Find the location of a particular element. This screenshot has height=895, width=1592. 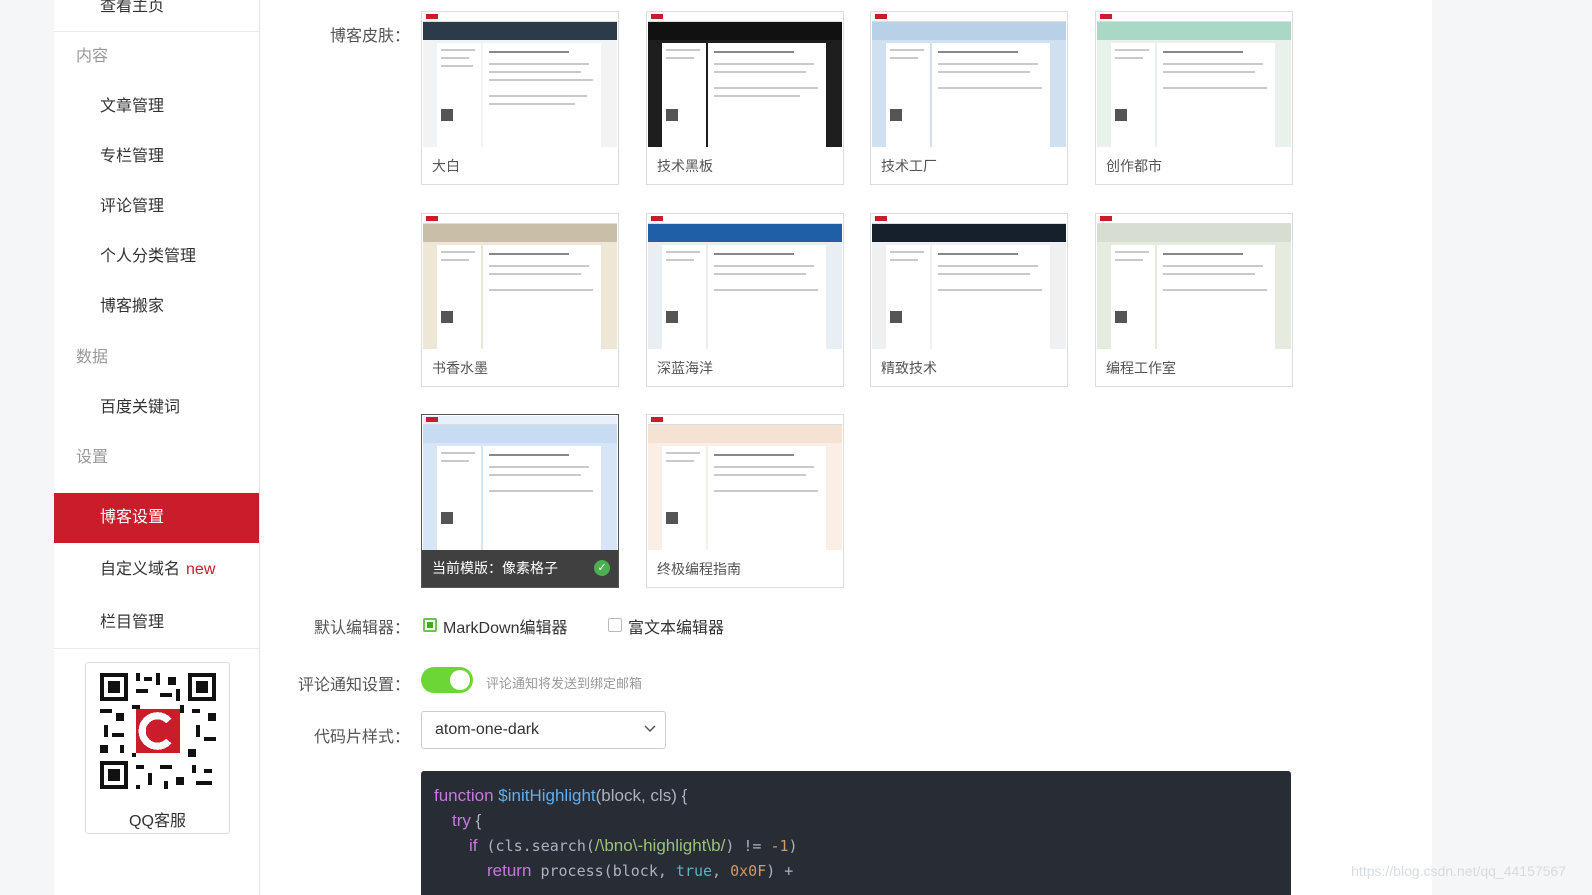

sidebar-item-columns: 专栏管理 is located at coordinates (156, 157).